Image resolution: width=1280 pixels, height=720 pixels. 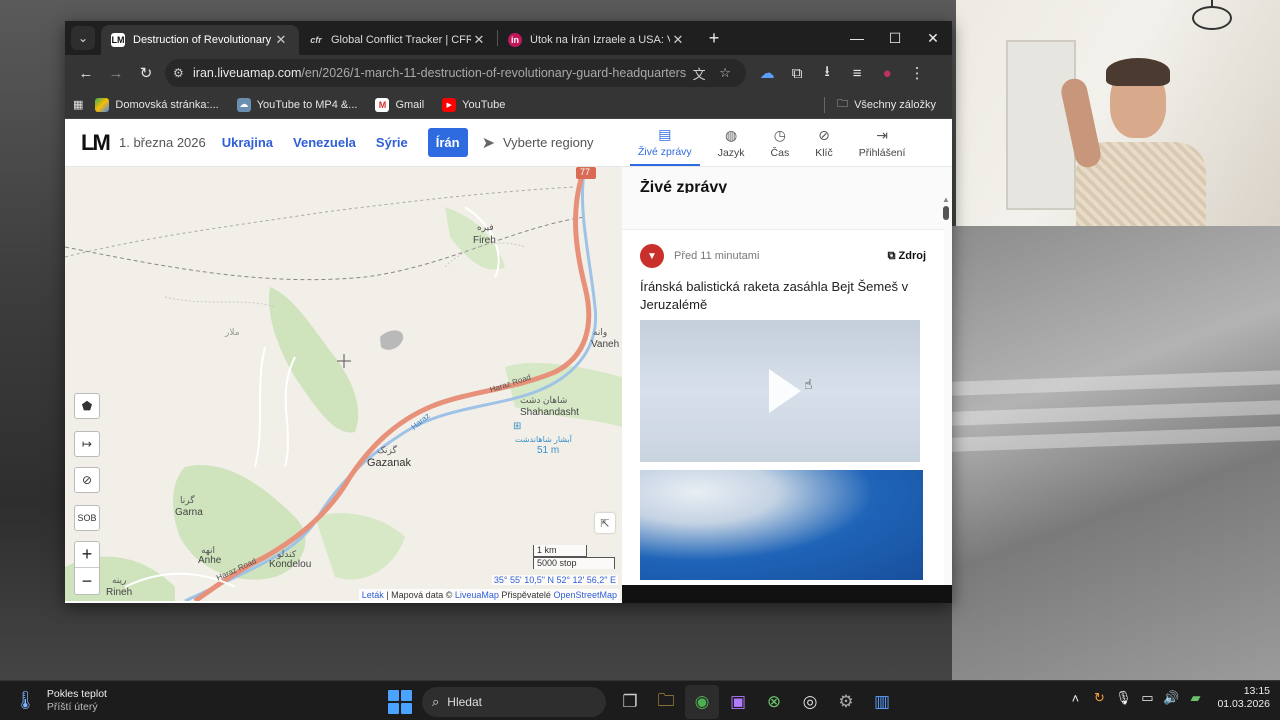 What do you see at coordinates (717, 256) in the screenshot?
I see `news-time: Před 11 minutami` at bounding box center [717, 256].